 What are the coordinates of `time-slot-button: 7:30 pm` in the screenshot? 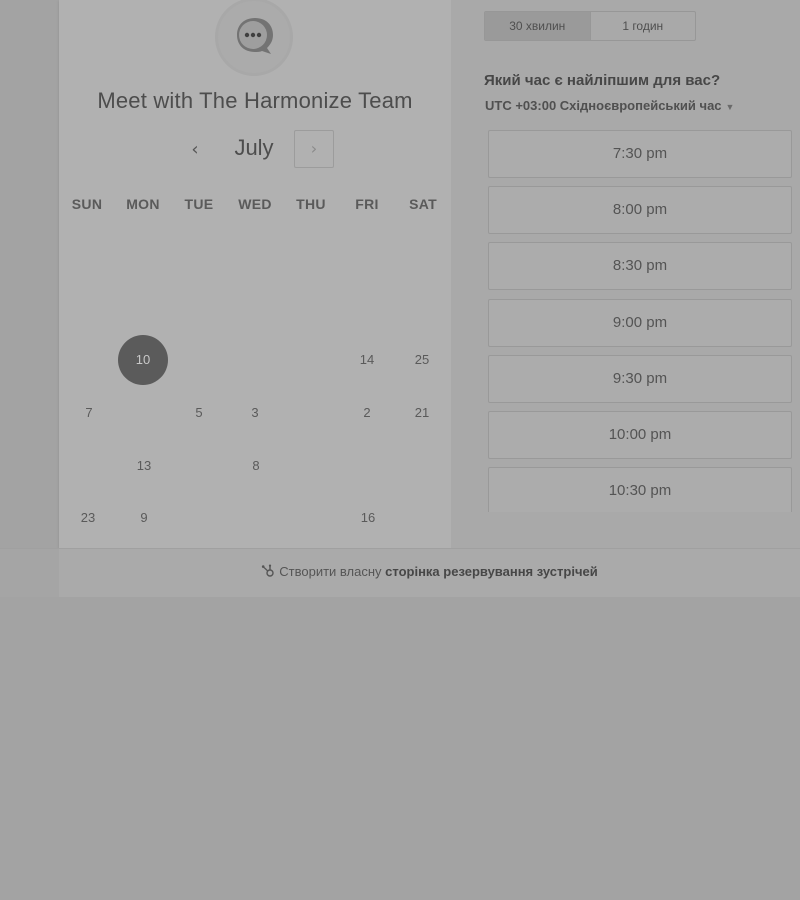 It's located at (640, 154).